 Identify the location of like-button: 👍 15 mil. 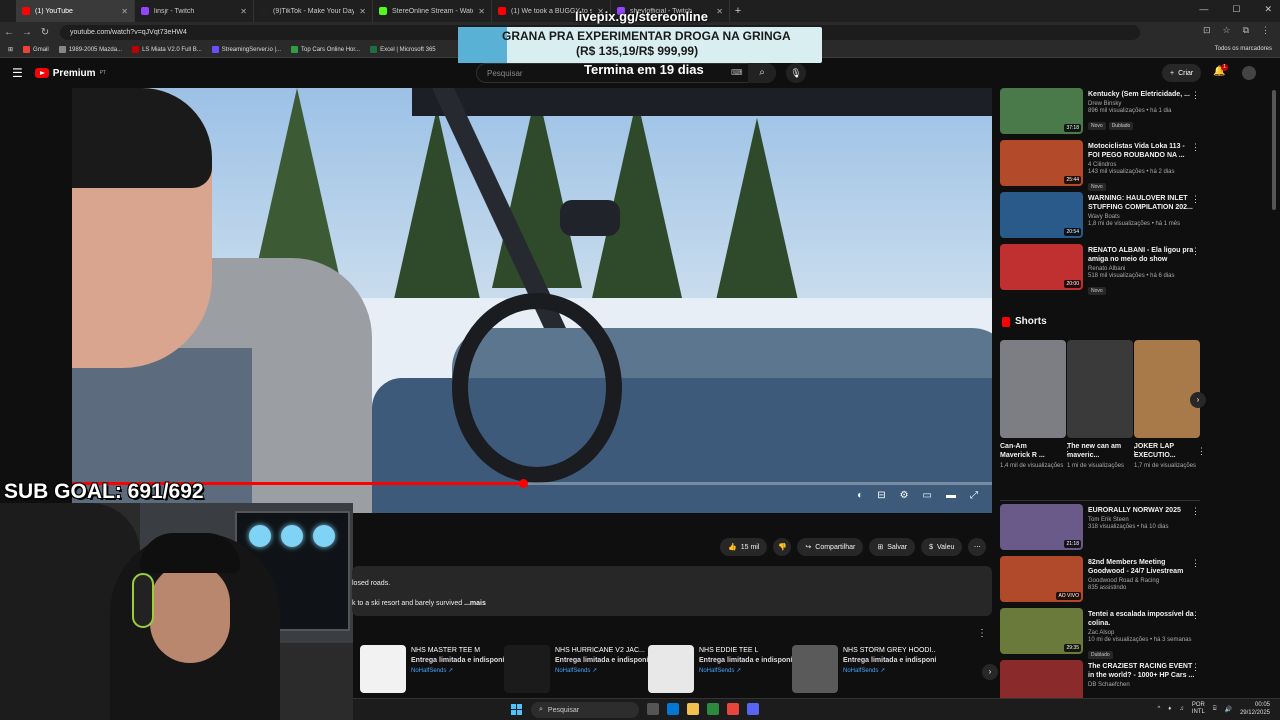
(744, 547).